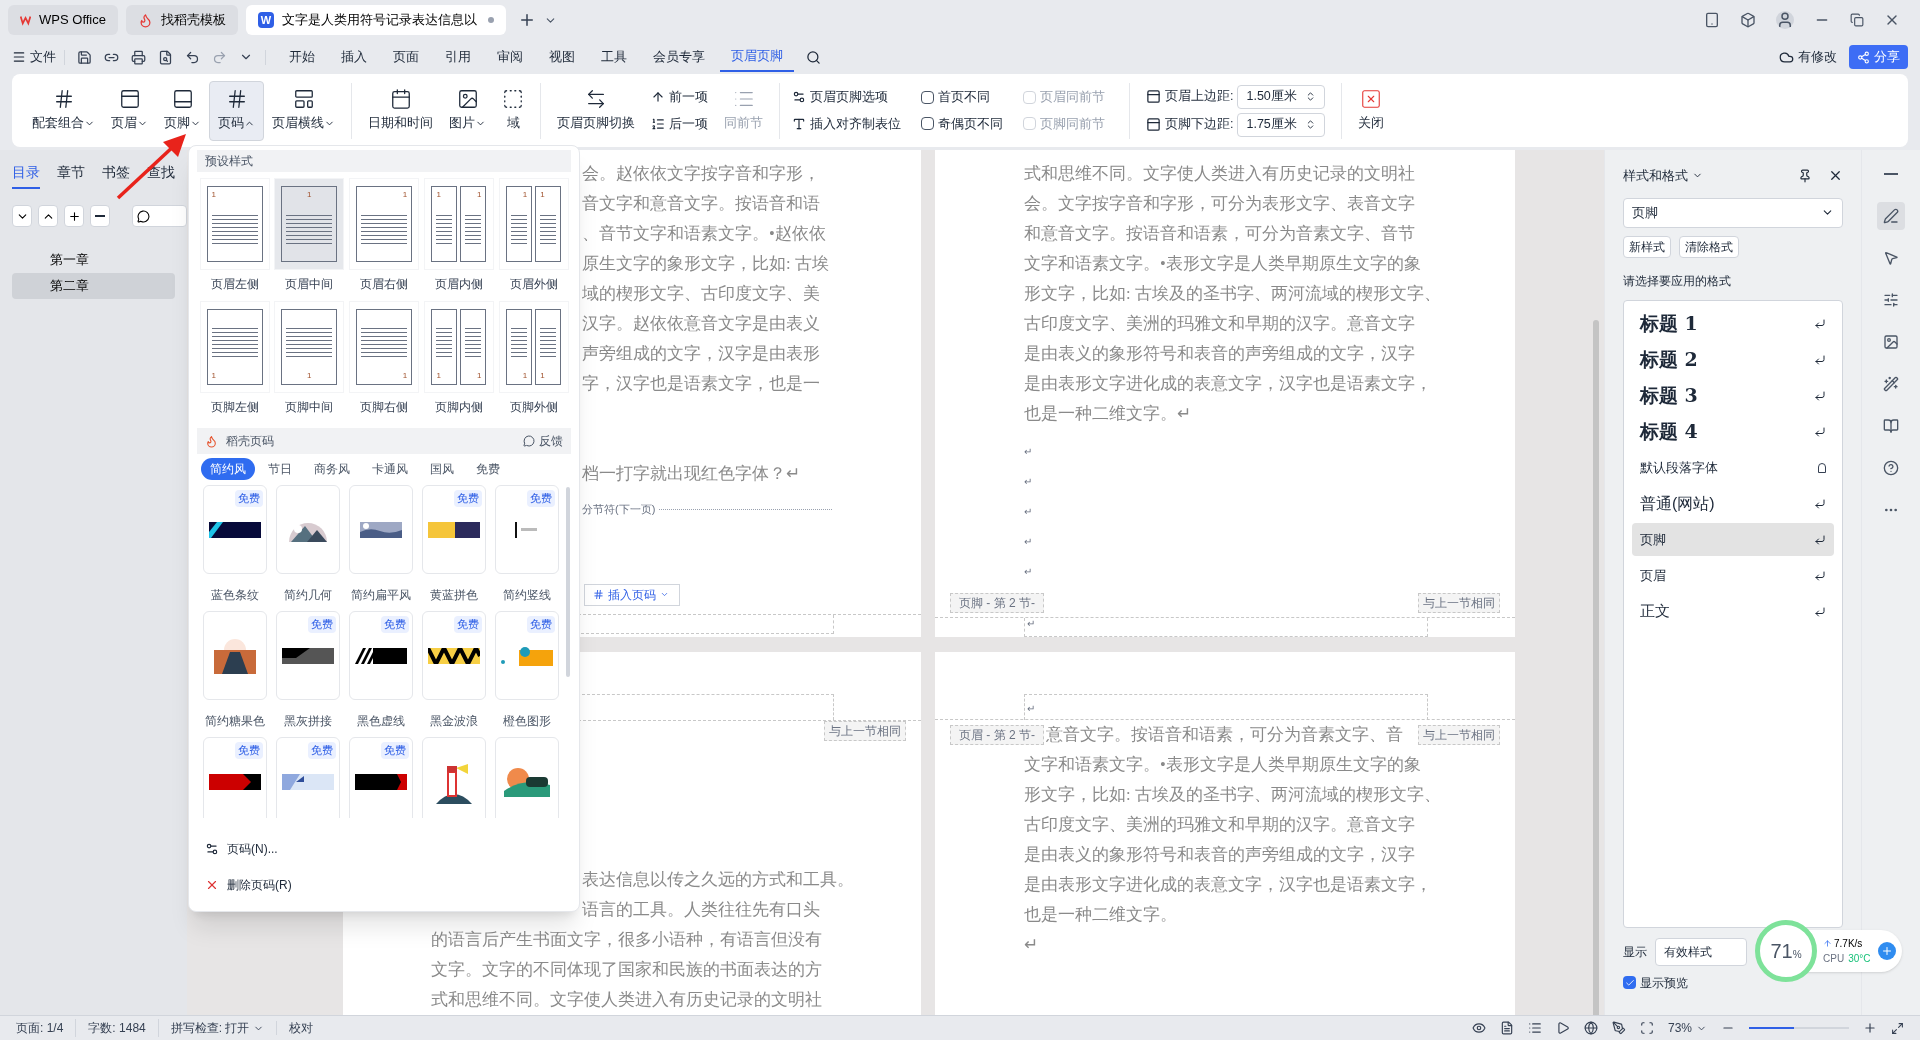 The width and height of the screenshot is (1920, 1040). What do you see at coordinates (1891, 216) in the screenshot?
I see `pen-button` at bounding box center [1891, 216].